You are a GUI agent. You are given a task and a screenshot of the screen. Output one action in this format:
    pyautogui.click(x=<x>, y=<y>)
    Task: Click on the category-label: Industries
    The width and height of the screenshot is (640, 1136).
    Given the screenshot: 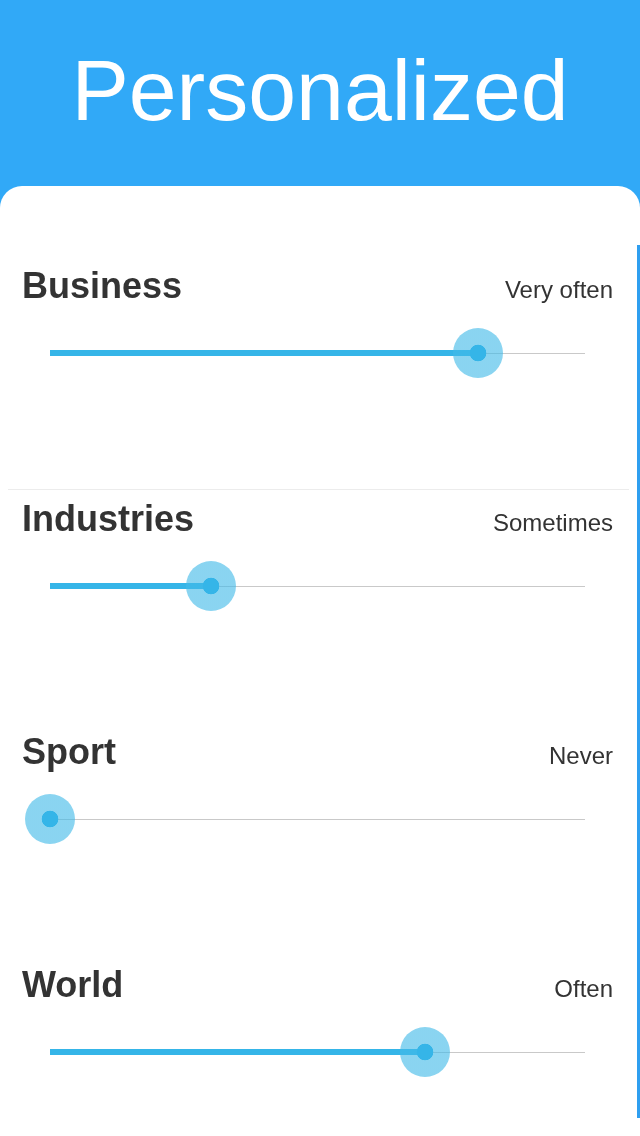 What is the action you would take?
    pyautogui.click(x=108, y=519)
    